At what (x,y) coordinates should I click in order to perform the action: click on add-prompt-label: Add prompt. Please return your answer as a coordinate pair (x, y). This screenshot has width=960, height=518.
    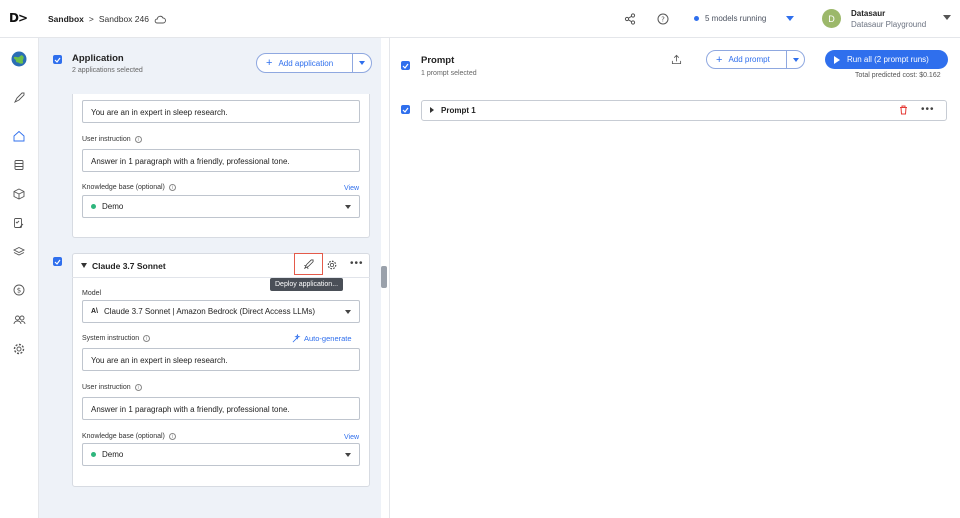
    Looking at the image, I should click on (749, 59).